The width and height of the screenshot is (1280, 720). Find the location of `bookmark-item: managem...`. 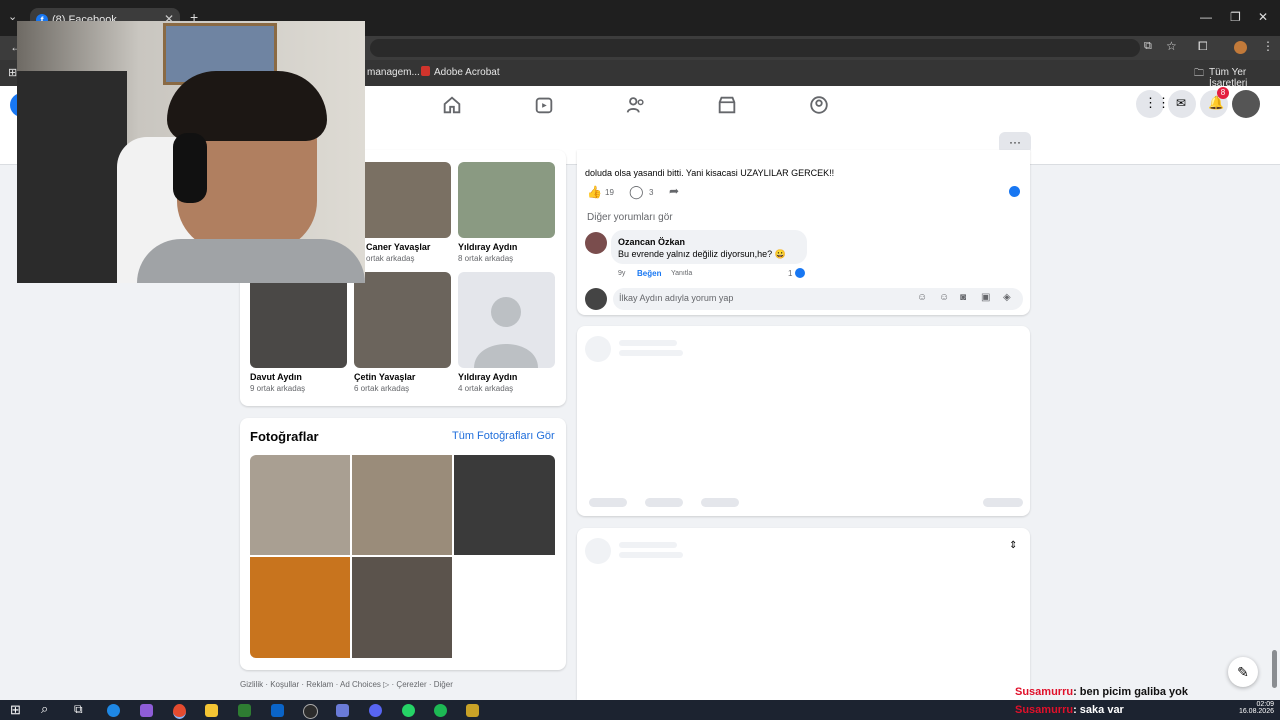

bookmark-item: managem... is located at coordinates (393, 72).